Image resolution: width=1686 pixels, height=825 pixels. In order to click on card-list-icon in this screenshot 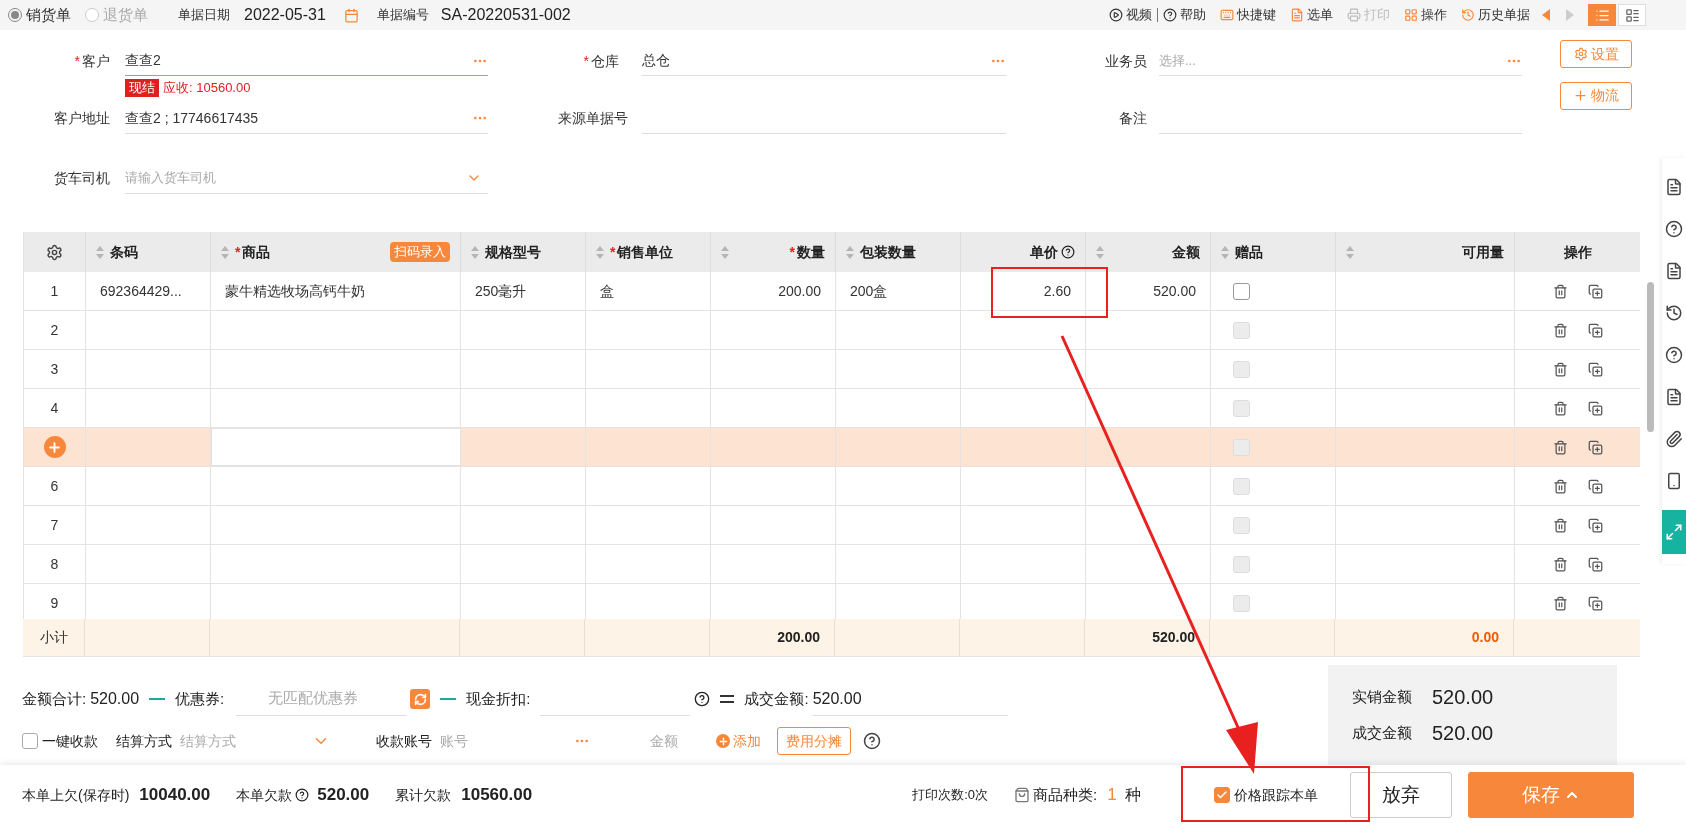, I will do `click(1632, 15)`.